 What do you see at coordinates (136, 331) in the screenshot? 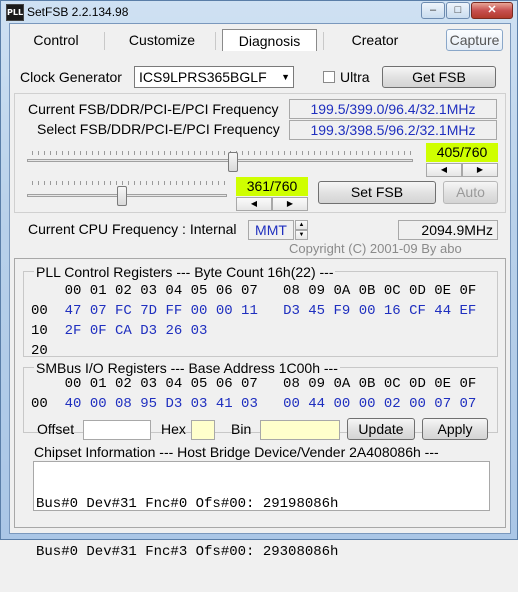
I see `hex-values: 2F 0F CA D3 26 03` at bounding box center [136, 331].